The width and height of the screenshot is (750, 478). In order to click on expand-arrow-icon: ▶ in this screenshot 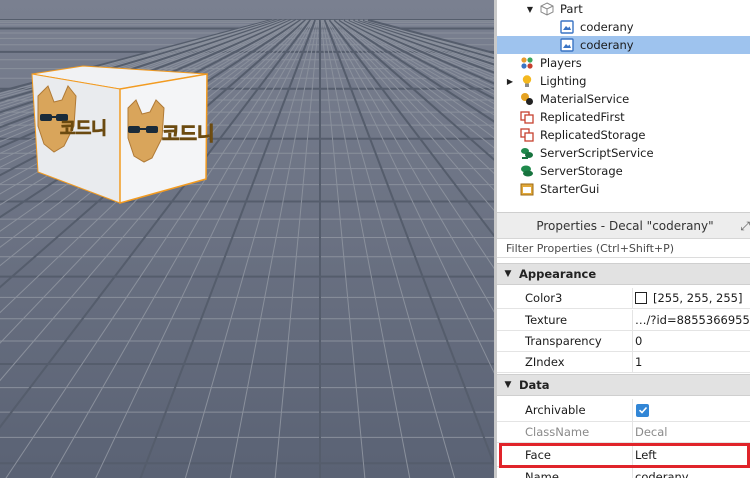, I will do `click(510, 81)`.